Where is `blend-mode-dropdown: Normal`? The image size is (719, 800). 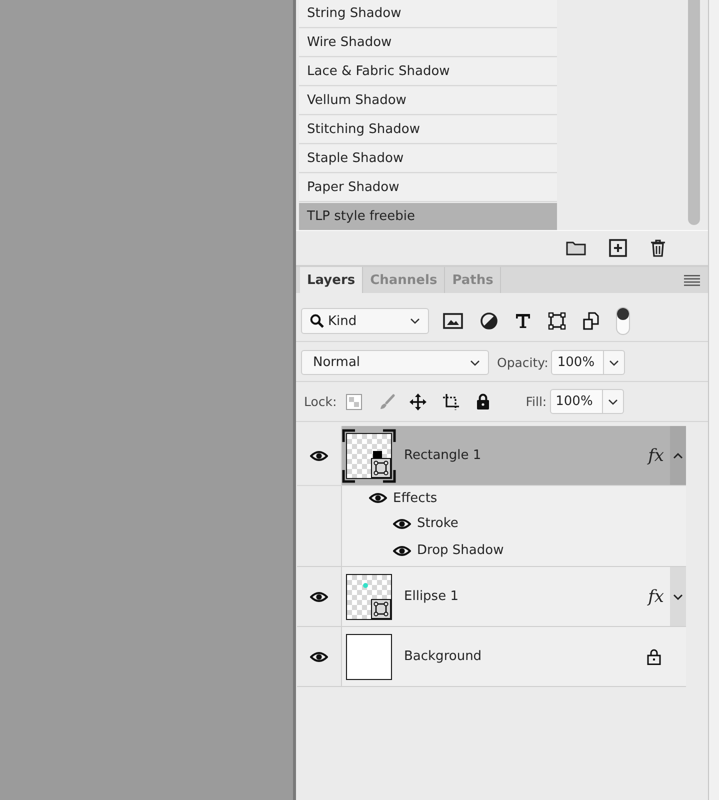 blend-mode-dropdown: Normal is located at coordinates (395, 362).